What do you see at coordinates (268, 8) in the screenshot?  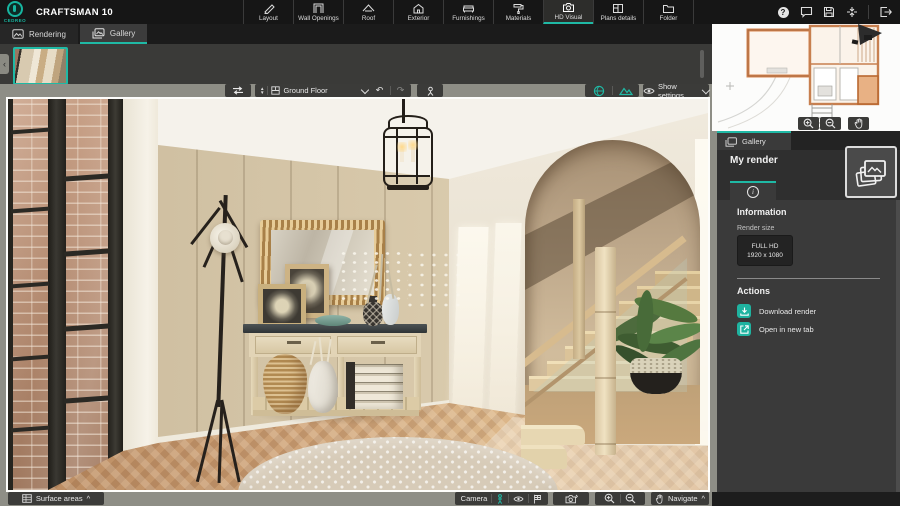 I see `pencil-icon` at bounding box center [268, 8].